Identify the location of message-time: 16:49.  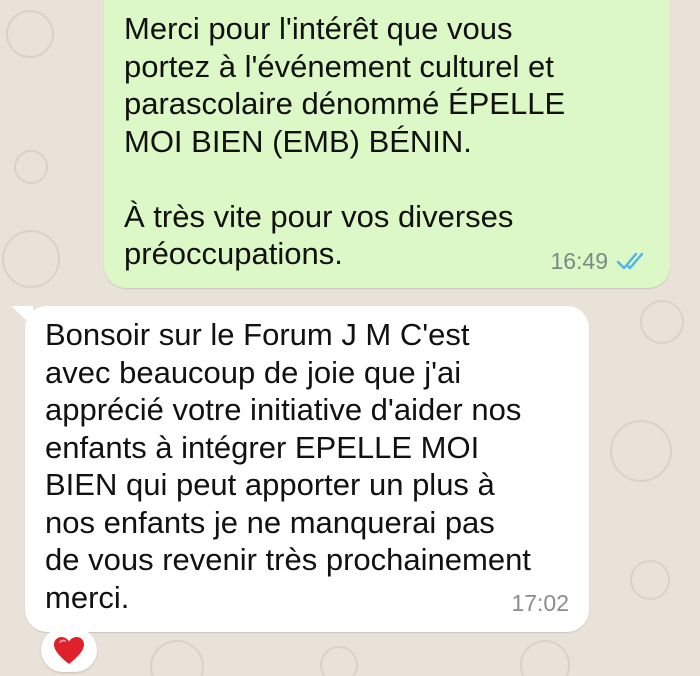
(579, 260).